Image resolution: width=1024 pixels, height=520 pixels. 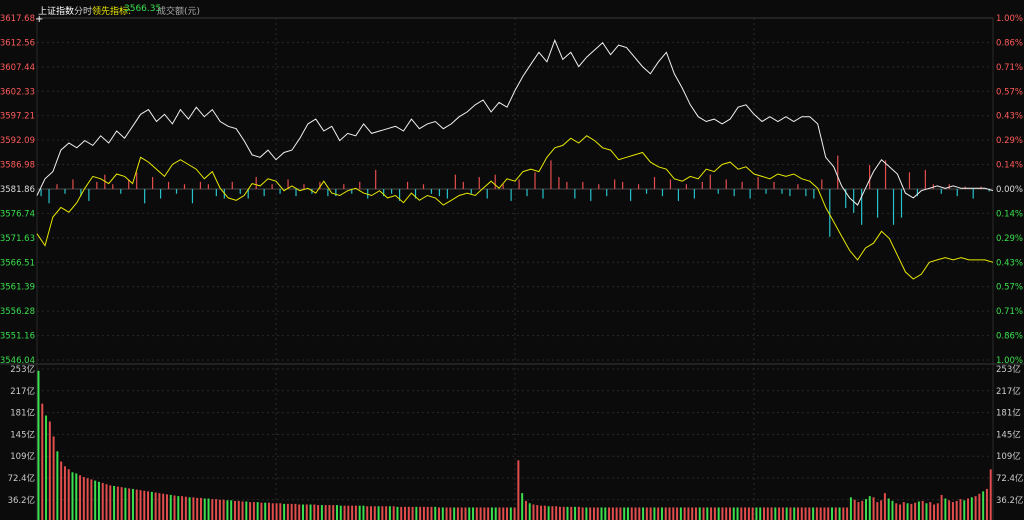 I want to click on percent-tick-label-right: 0.14%, so click(x=1009, y=214).